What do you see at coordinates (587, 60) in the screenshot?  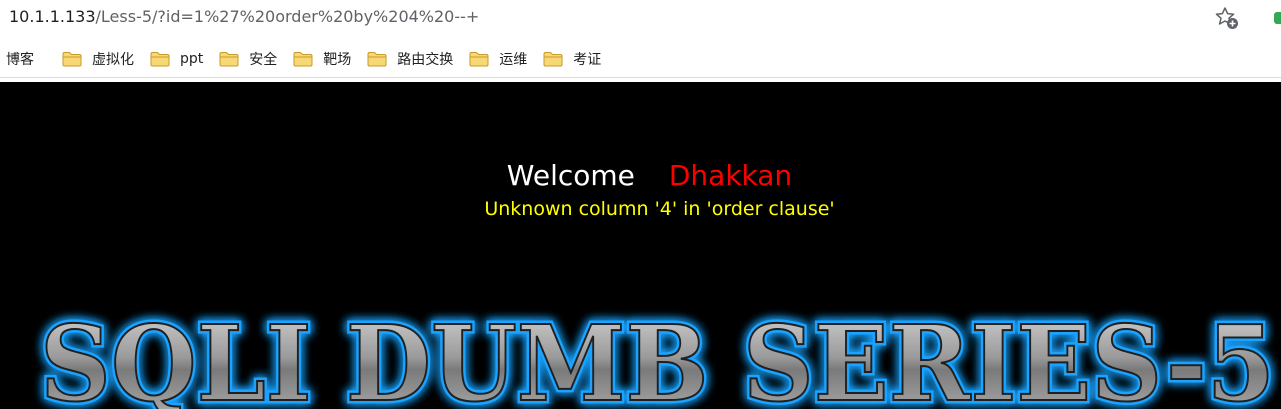 I see `bookmark-label: 考证` at bounding box center [587, 60].